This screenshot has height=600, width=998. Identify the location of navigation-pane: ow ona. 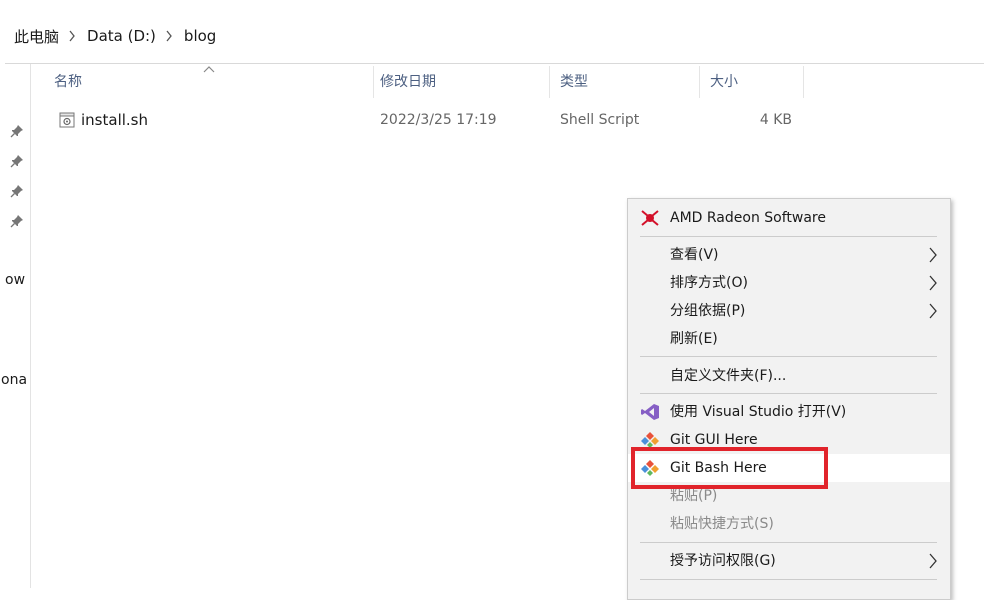
(15, 326).